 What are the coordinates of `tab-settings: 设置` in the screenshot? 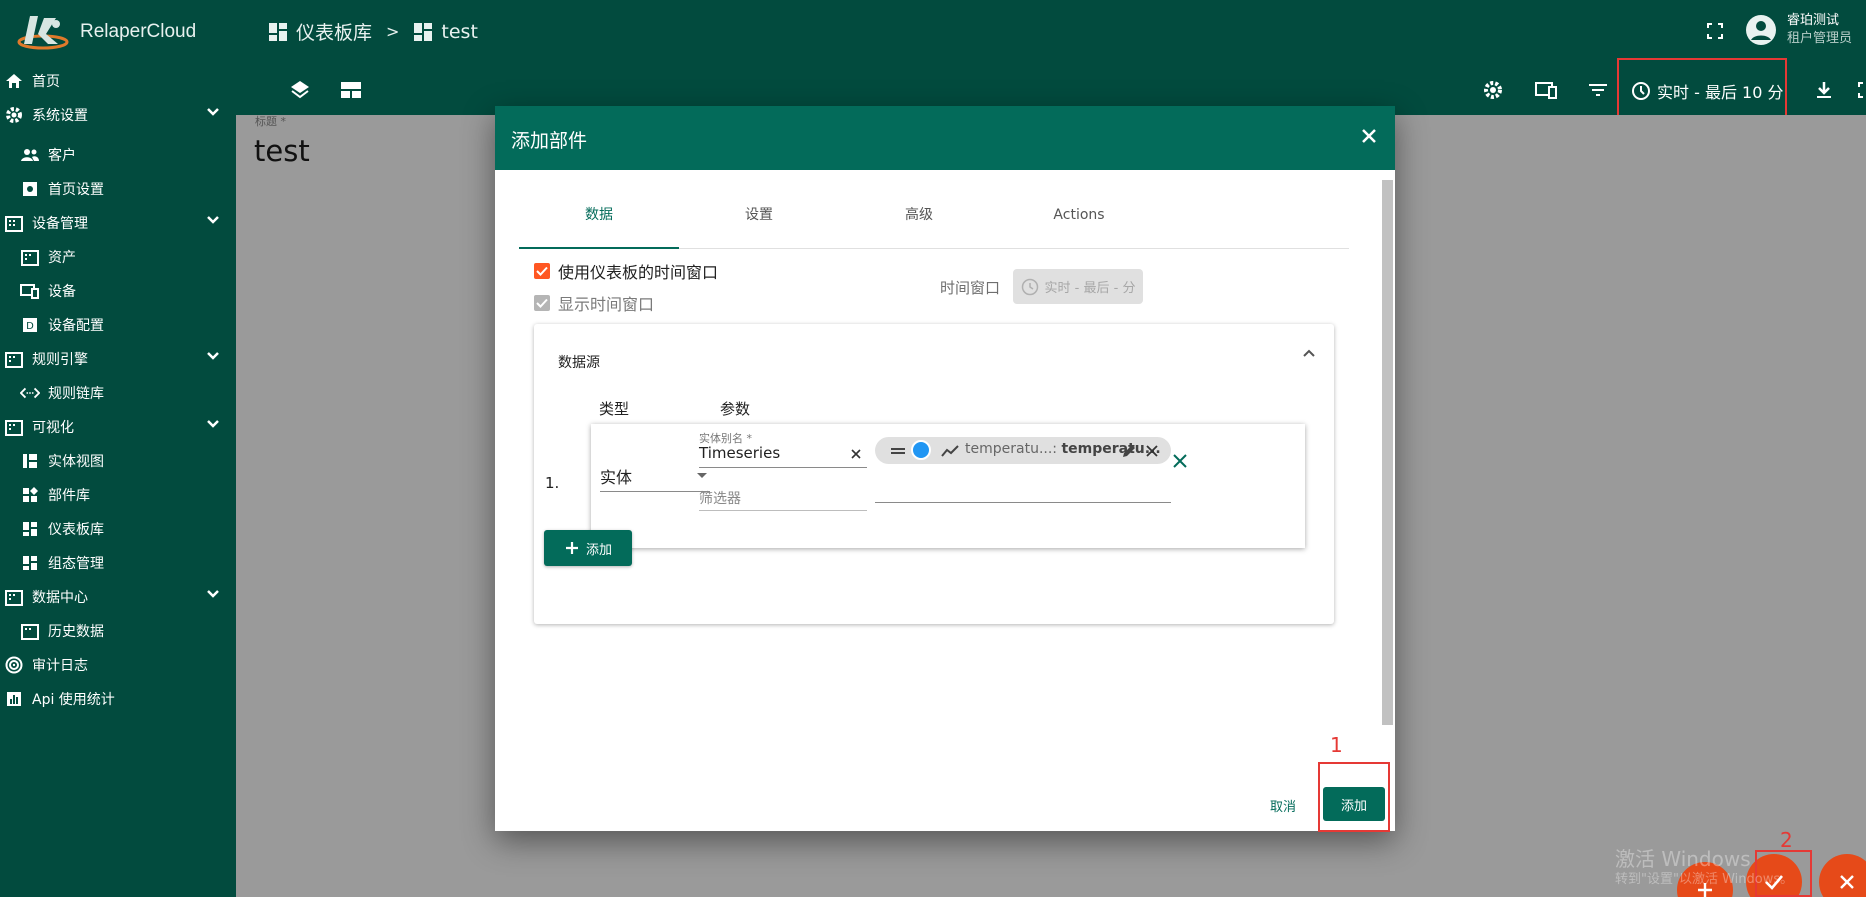 It's located at (759, 225).